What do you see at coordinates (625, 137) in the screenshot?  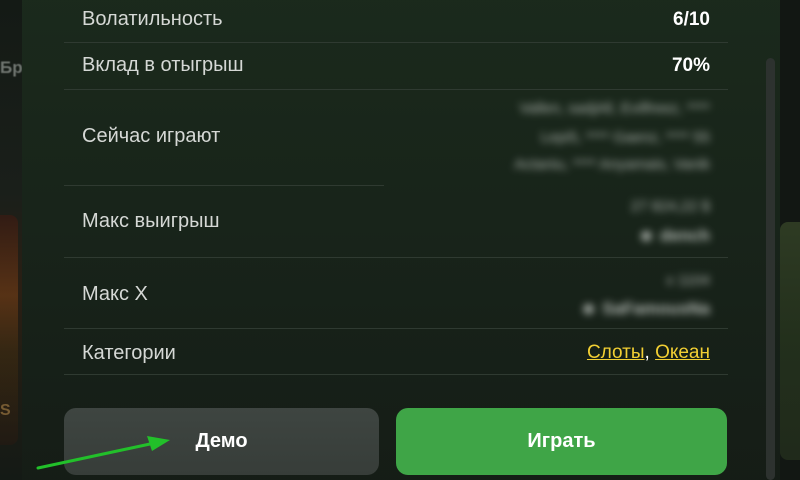 I see `now-playing-user-list: Lepi5, **** Gaenz, **** 55` at bounding box center [625, 137].